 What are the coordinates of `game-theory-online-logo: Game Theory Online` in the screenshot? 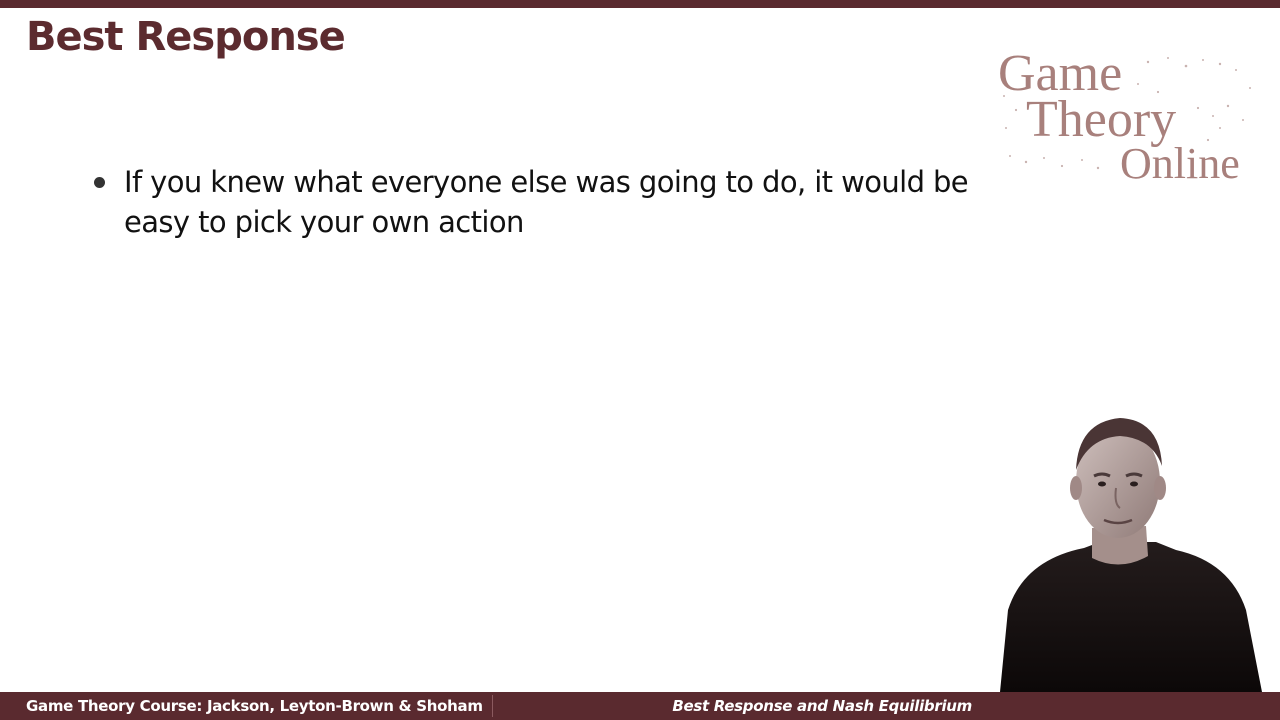 It's located at (1128, 118).